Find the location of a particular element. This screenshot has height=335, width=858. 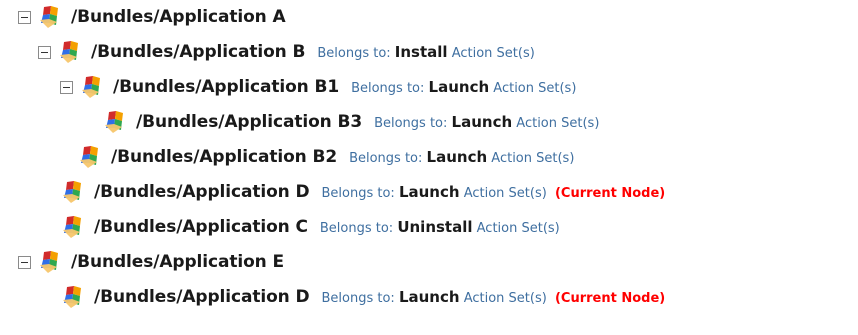

tree-node-application-a: /Bundles/Application A is located at coordinates (143, 17).